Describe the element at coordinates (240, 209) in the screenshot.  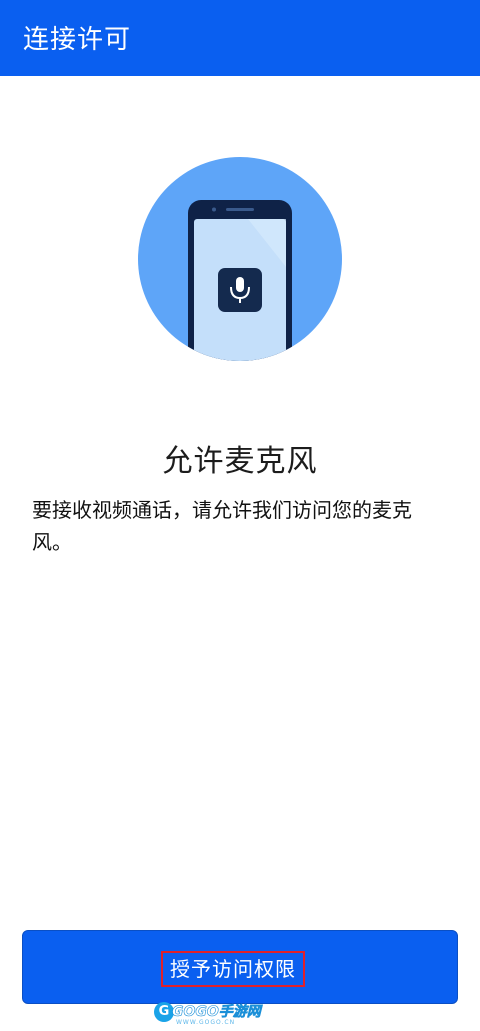
I see `phone-speaker` at that location.